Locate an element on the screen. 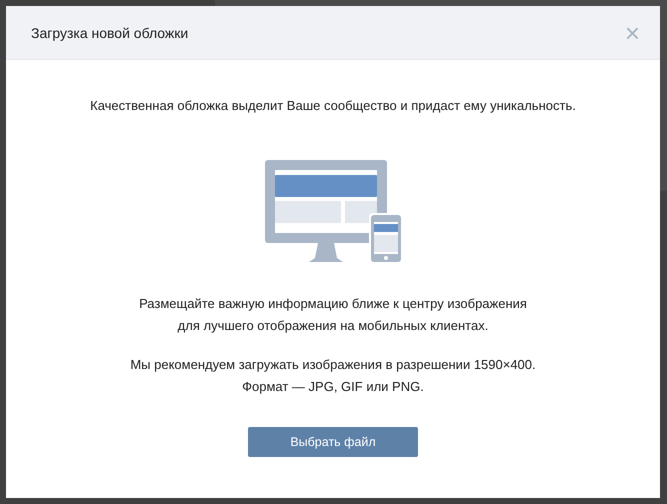  monitor-and-phone-icon is located at coordinates (333, 211).